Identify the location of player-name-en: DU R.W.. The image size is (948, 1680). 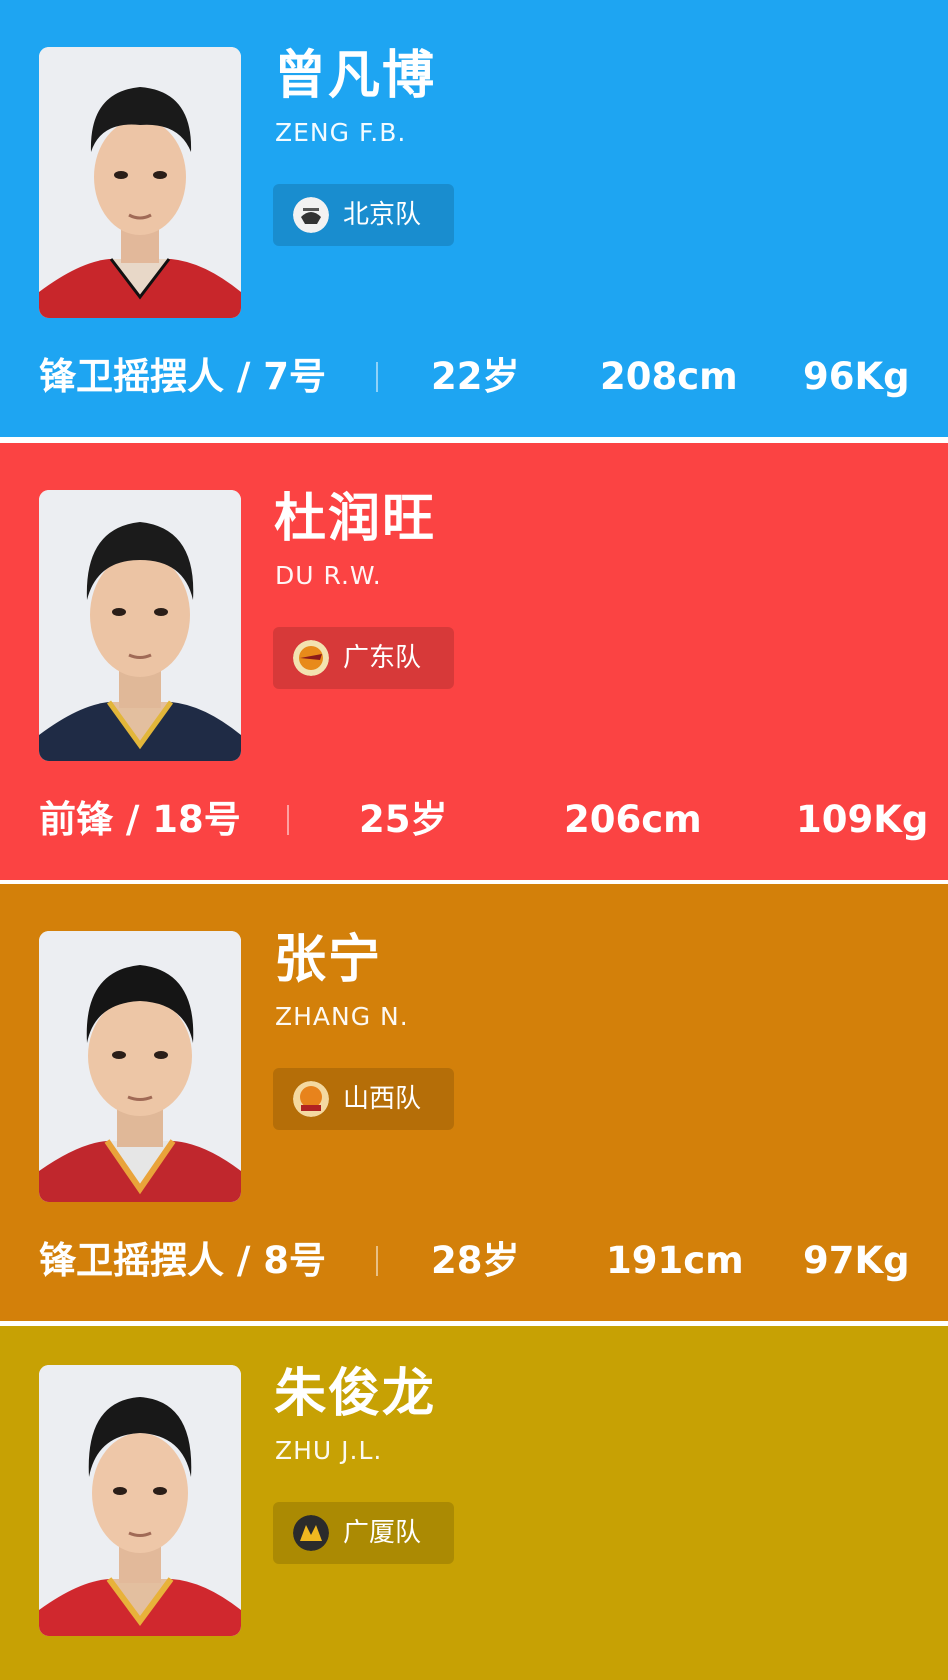
(328, 575).